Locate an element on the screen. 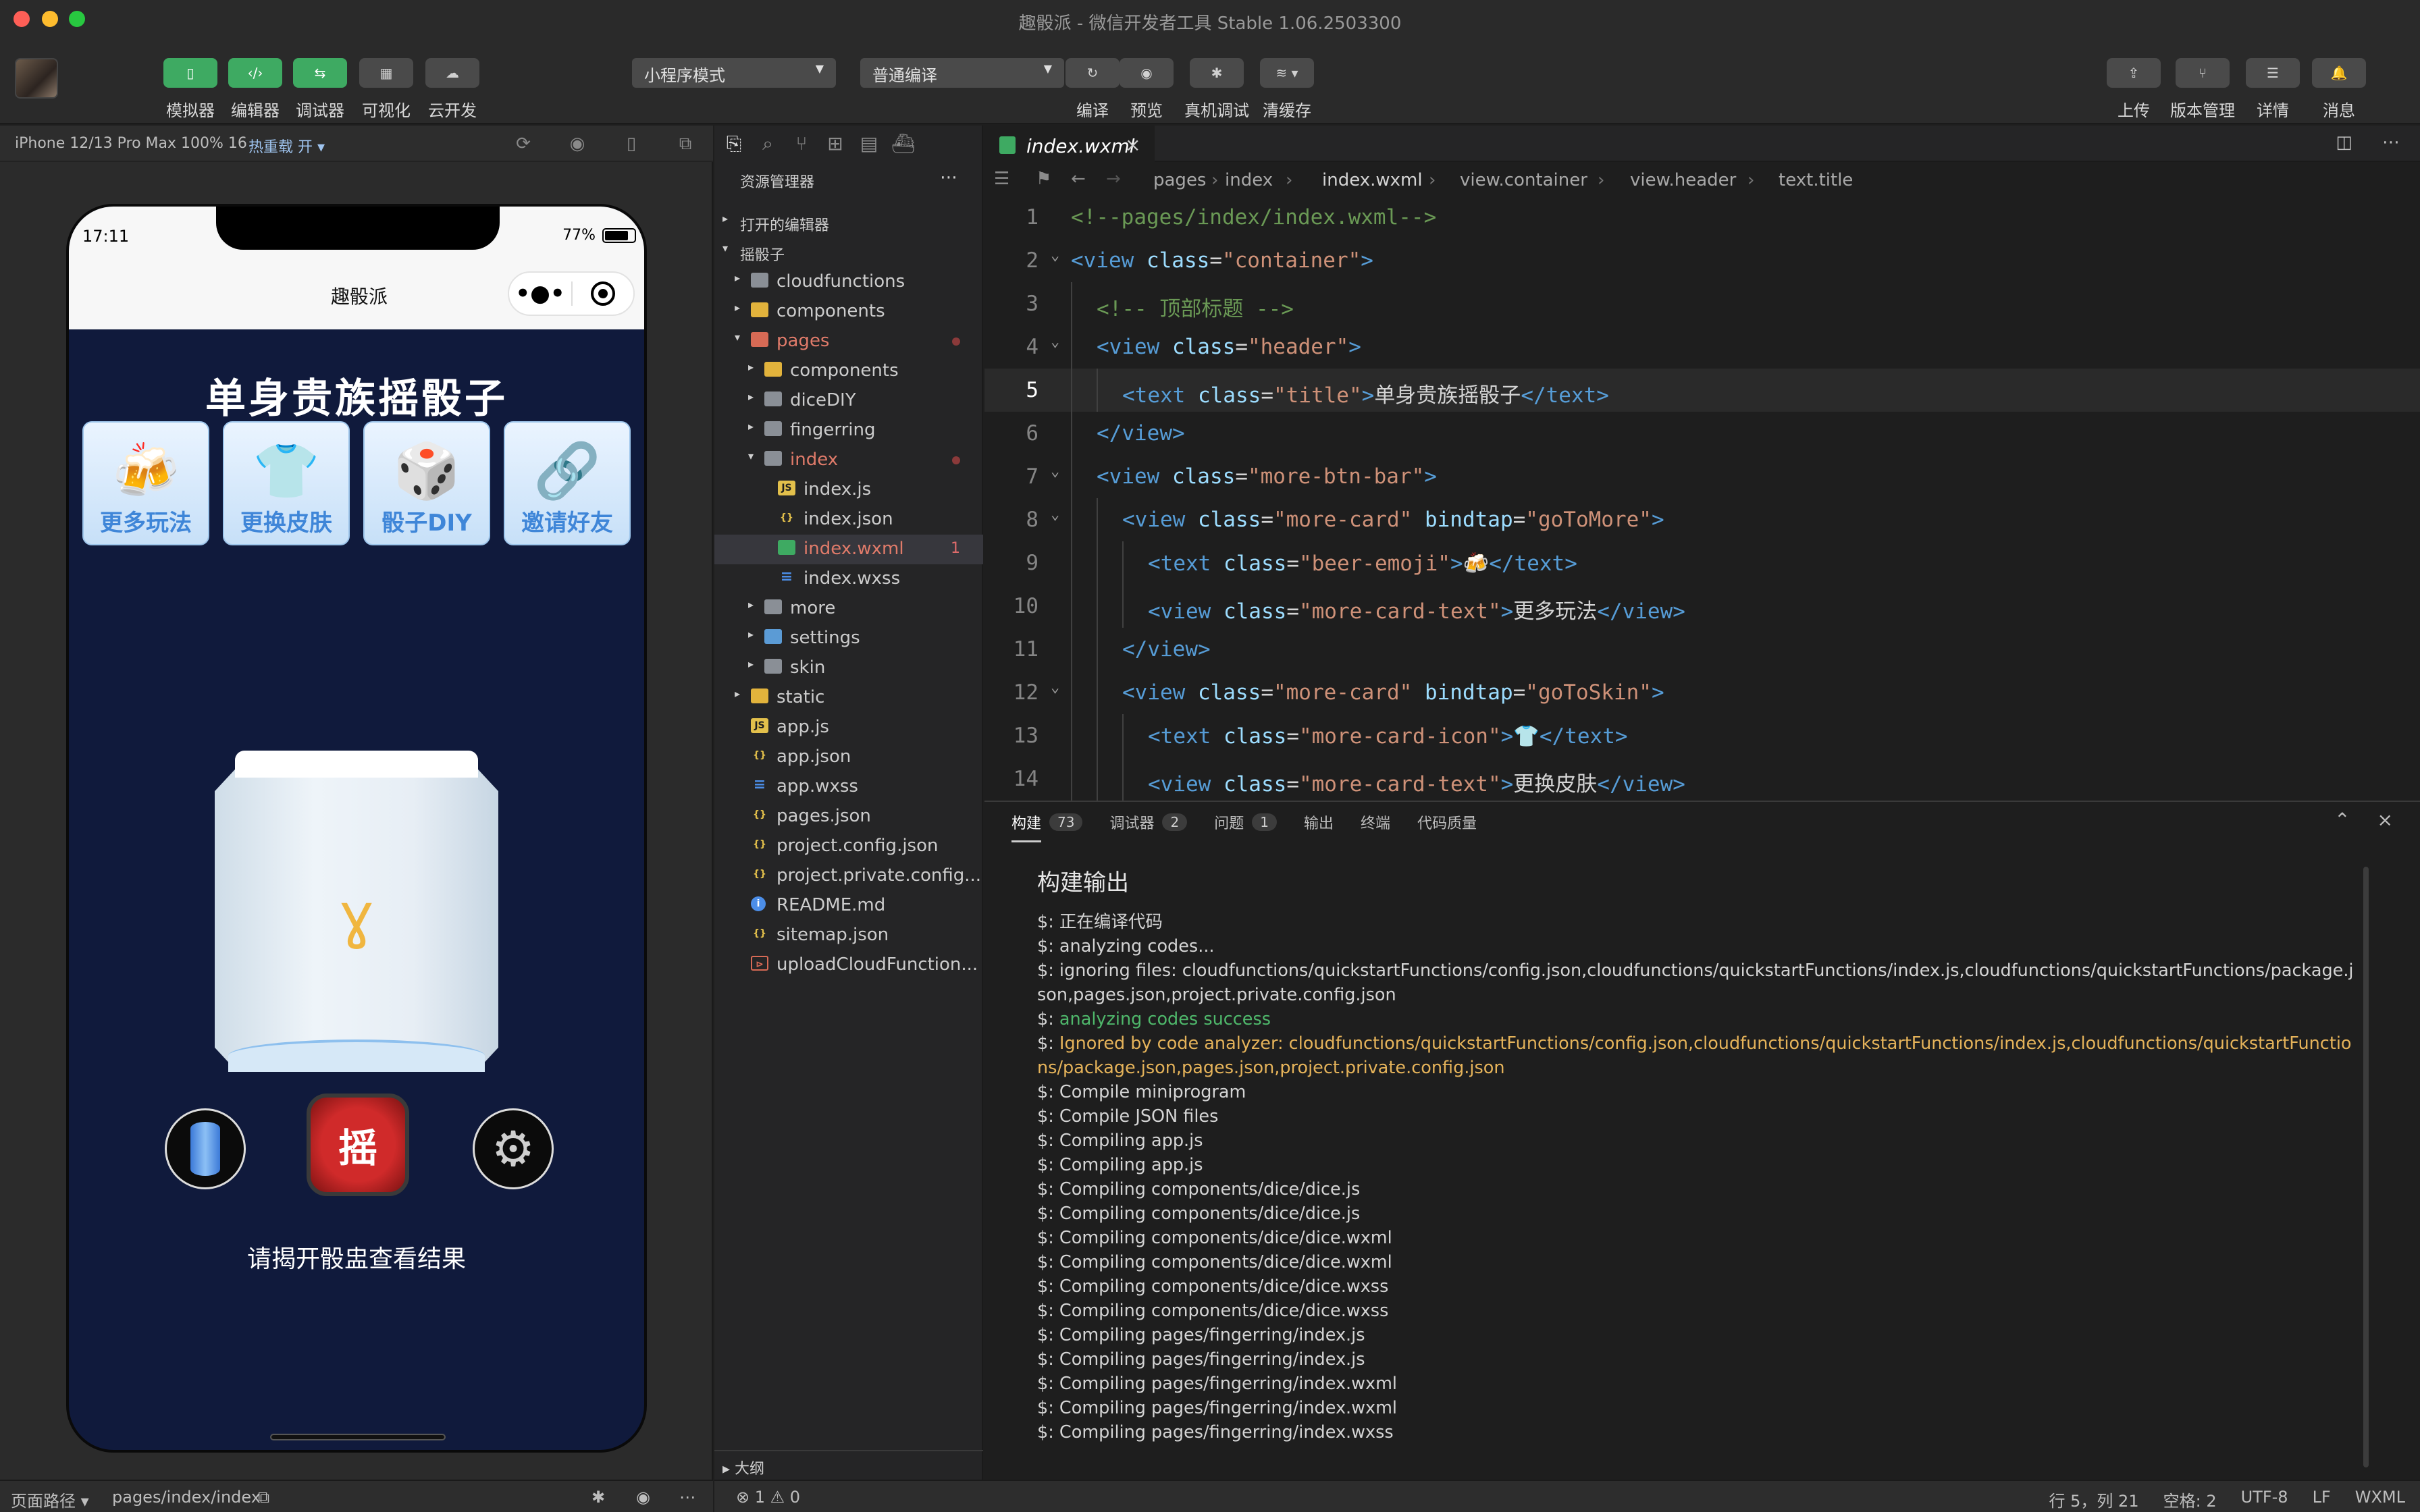 This screenshot has height=1512, width=2420. folder-tree-item: ▸ diceDIY is located at coordinates (848, 401).